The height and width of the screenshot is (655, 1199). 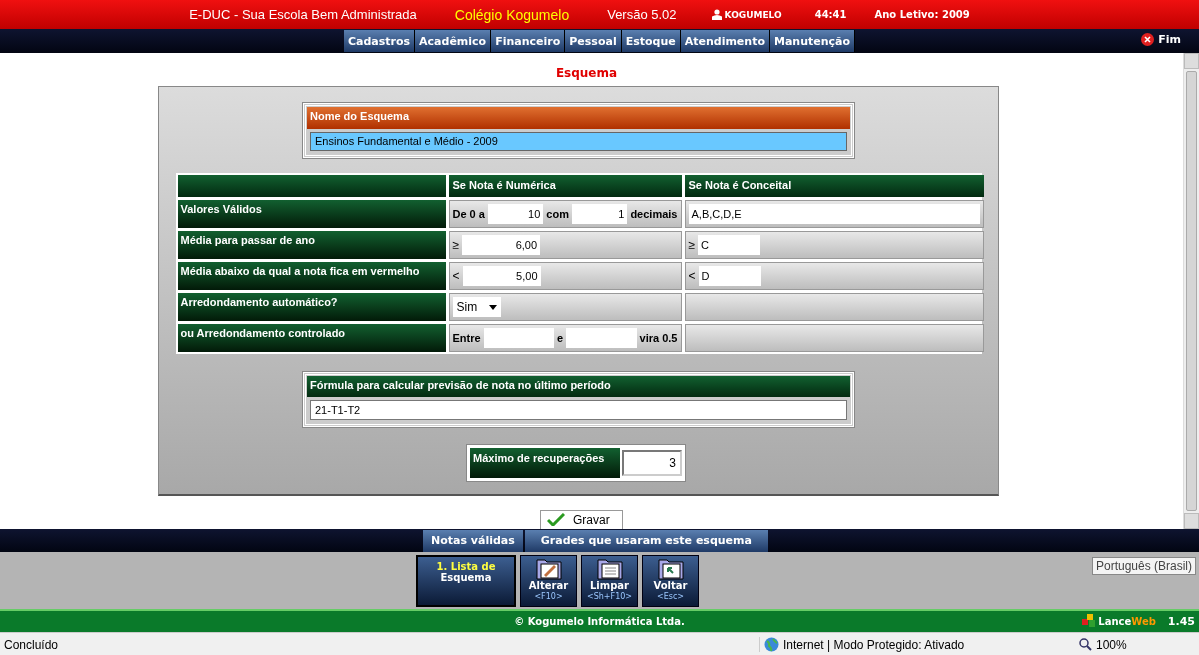 What do you see at coordinates (303, 14) in the screenshot?
I see `app-title: E-DUC - Sua Escola Bem Administrada` at bounding box center [303, 14].